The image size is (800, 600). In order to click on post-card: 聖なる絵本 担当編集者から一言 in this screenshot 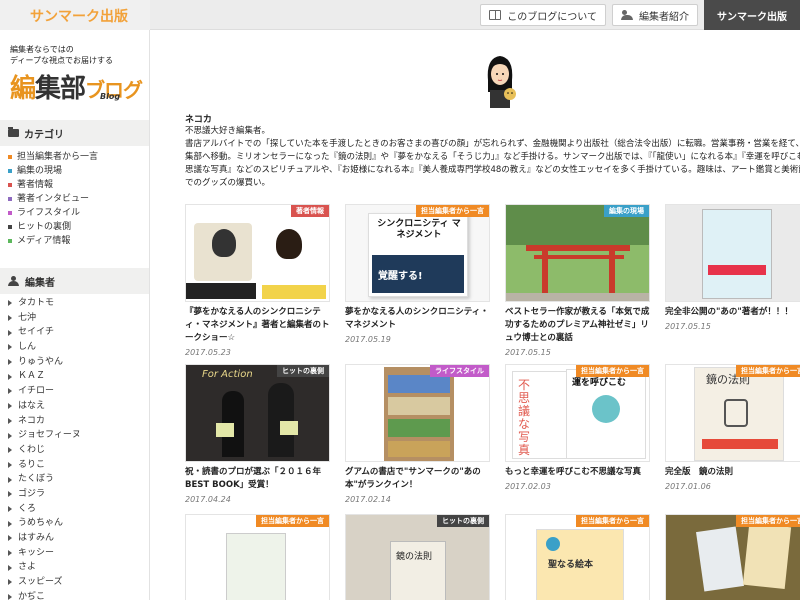, I will do `click(577, 557)`.